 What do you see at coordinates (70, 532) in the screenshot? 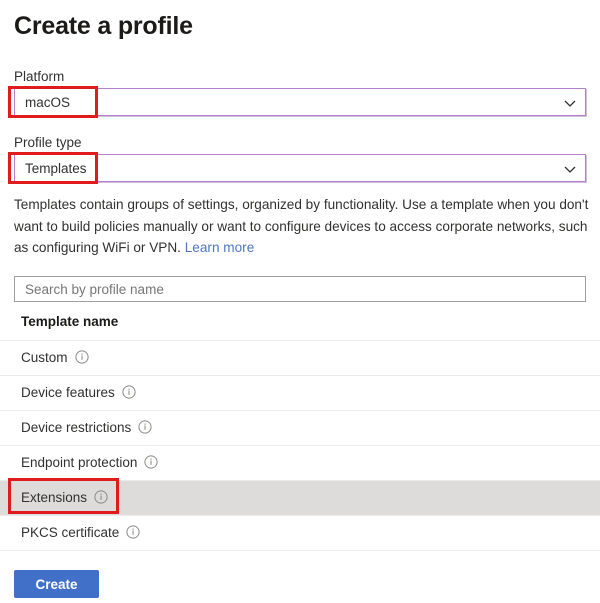
I see `template-name-label: PKCS certificate` at bounding box center [70, 532].